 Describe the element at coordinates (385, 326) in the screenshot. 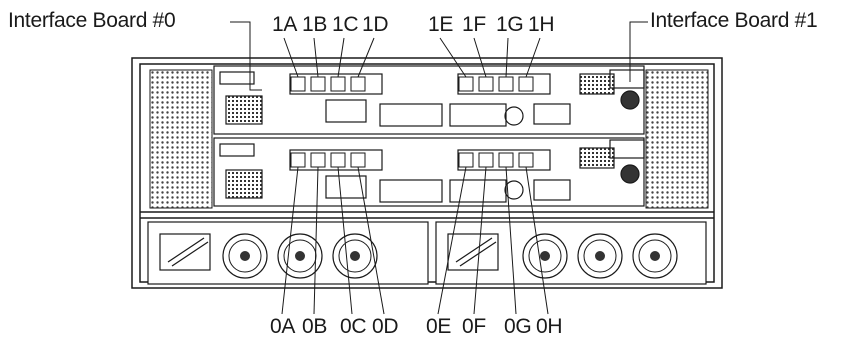

I see `bottom-port-label: 0D` at that location.